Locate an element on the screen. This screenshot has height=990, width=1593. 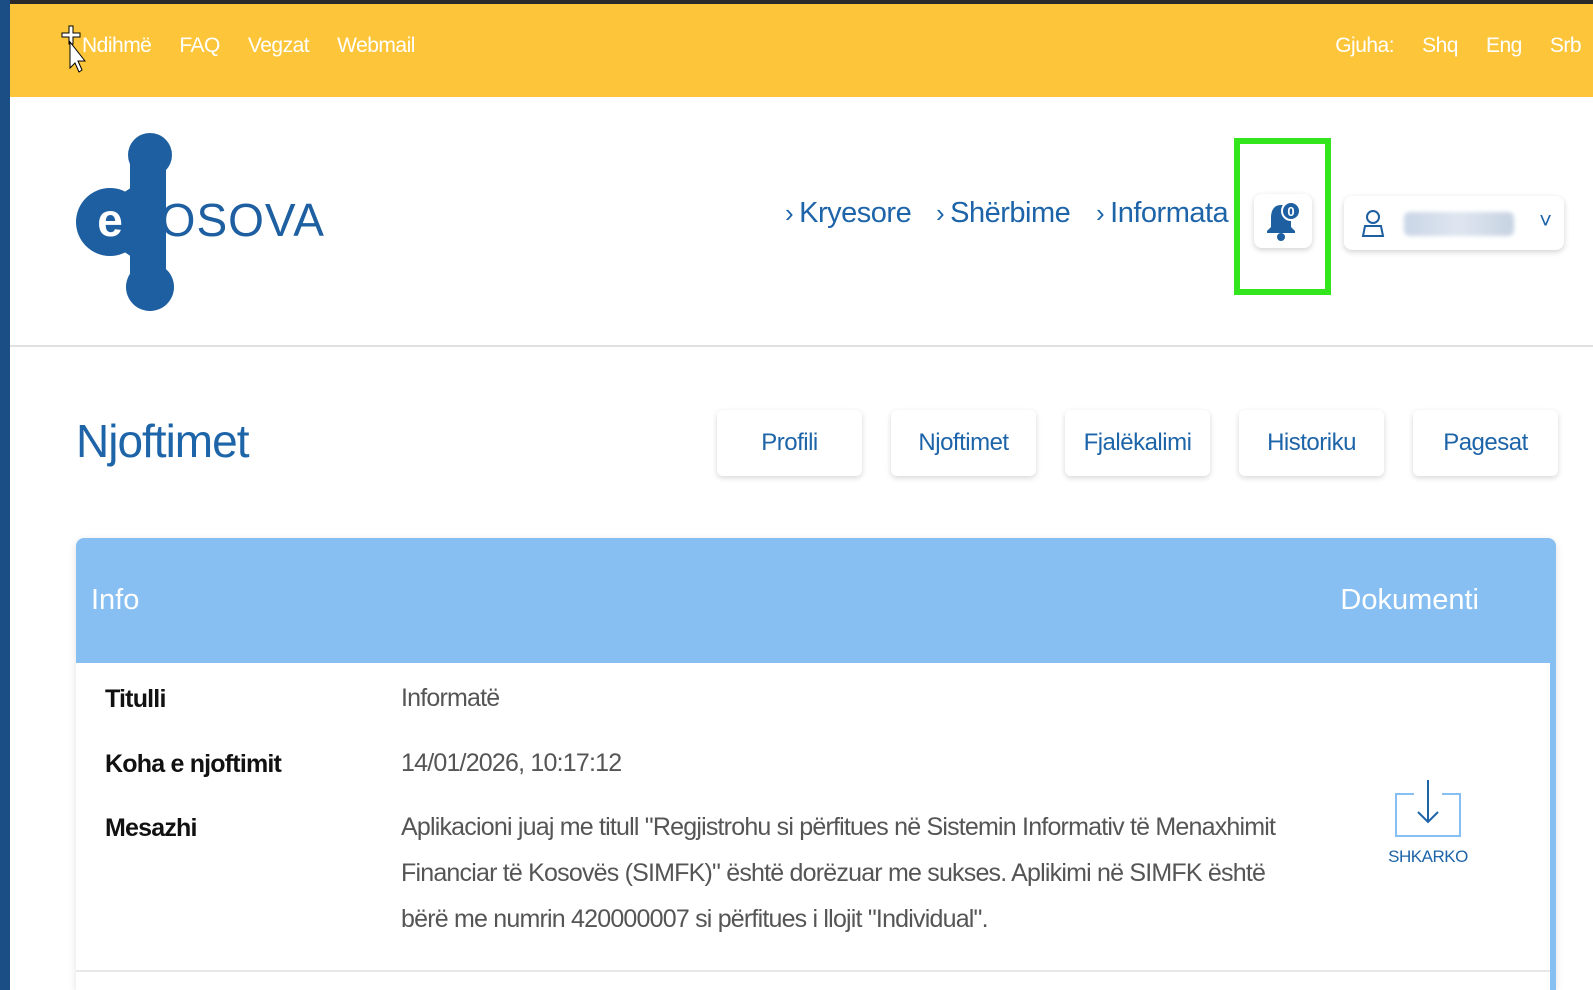
nav-item-informata: › Informata is located at coordinates (1162, 213).